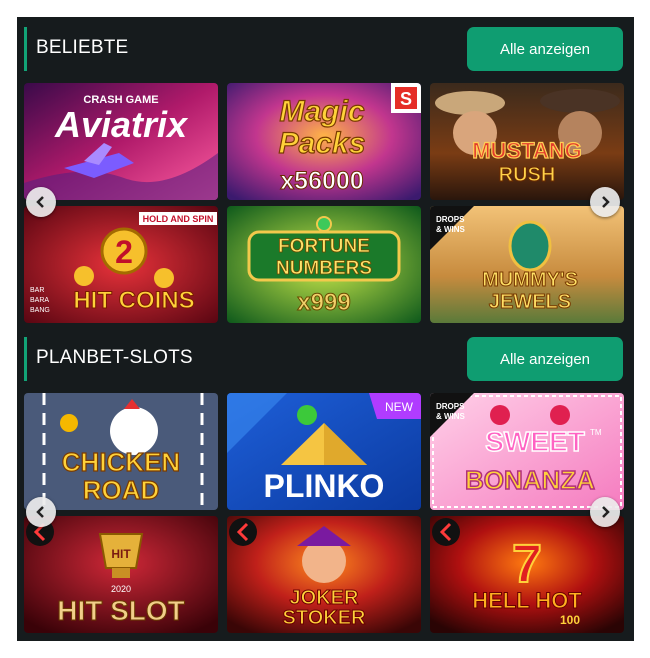 This screenshot has width=650, height=658. I want to click on tile-title-line2: STOKER, so click(325, 618).